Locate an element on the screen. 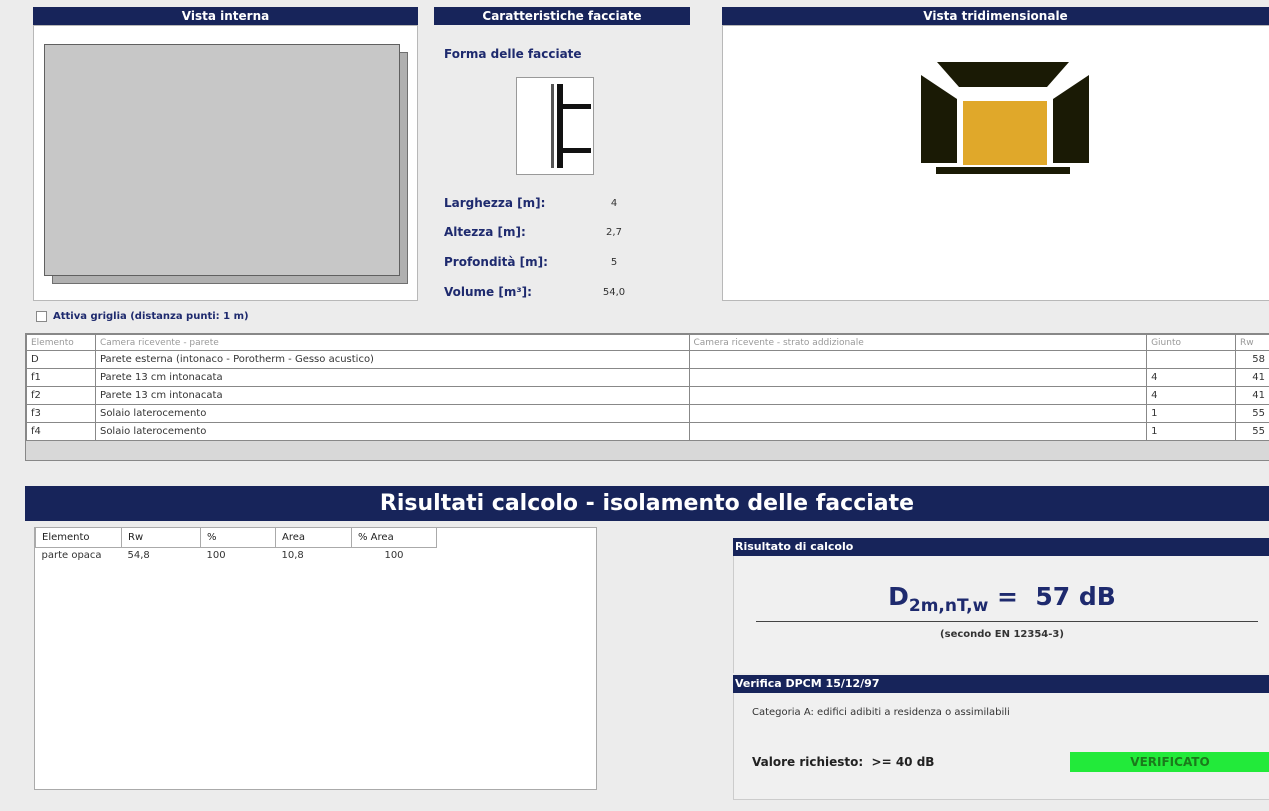  table-row: f3 Solaio laterocemento 1 55 is located at coordinates (647, 413).